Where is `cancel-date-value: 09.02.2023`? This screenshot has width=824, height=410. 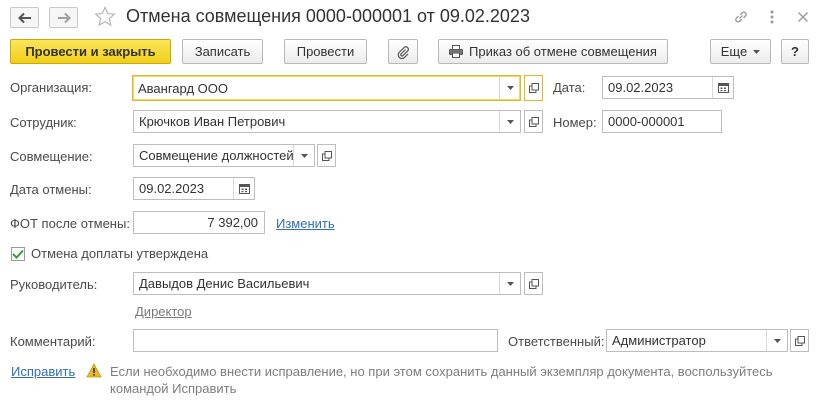
cancel-date-value: 09.02.2023 is located at coordinates (172, 188).